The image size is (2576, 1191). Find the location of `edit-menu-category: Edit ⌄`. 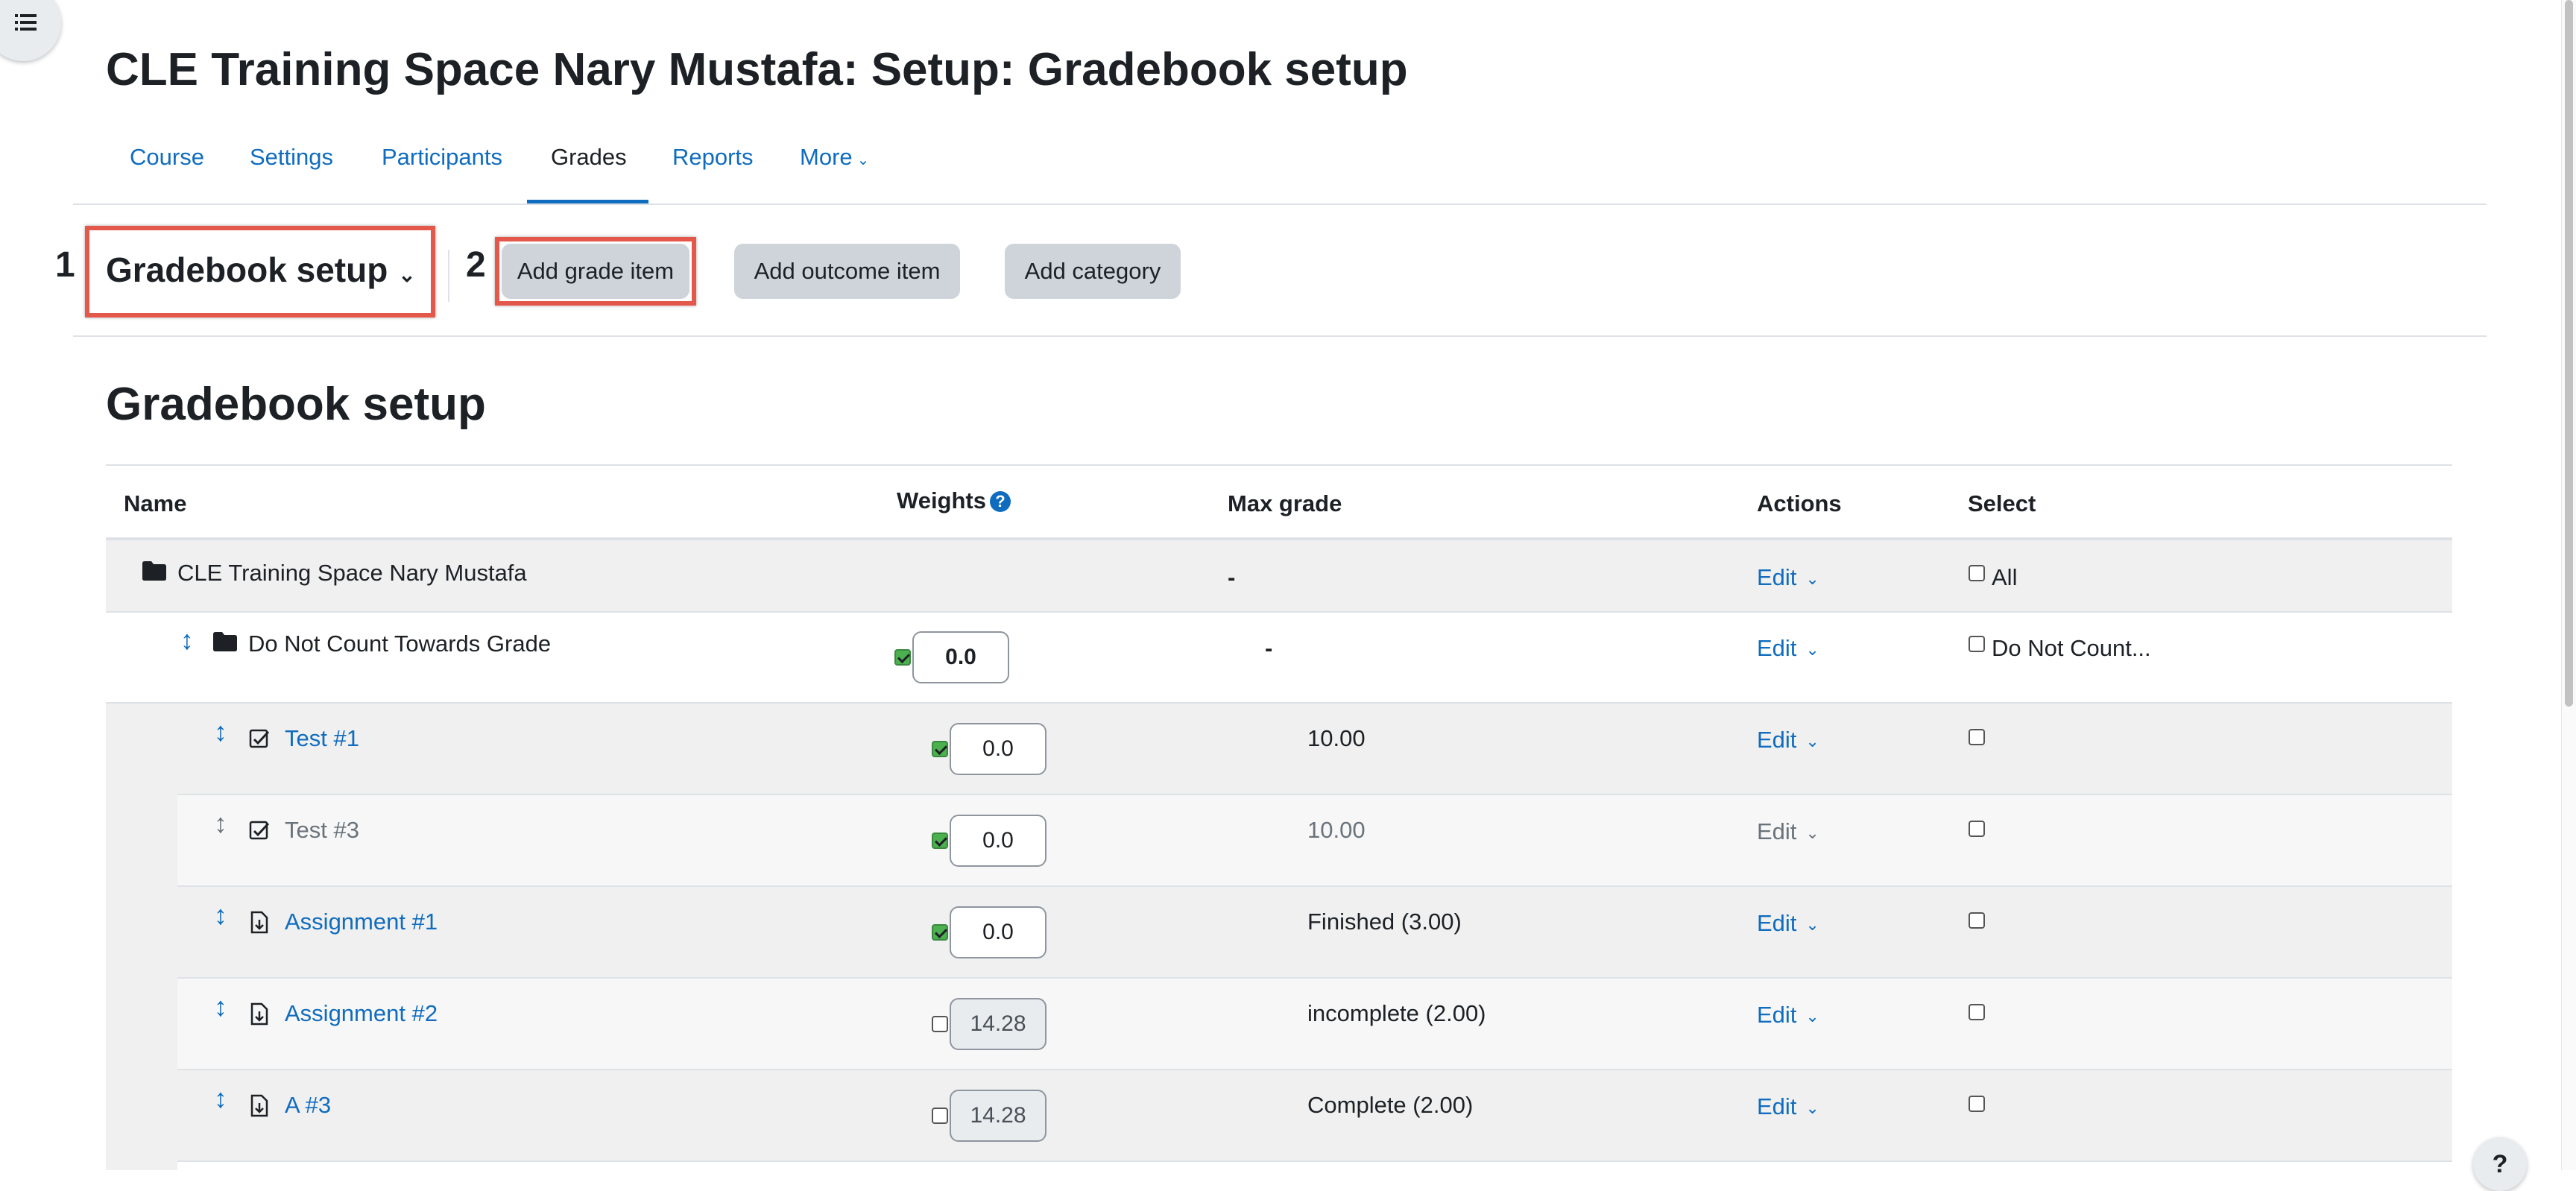

edit-menu-category: Edit ⌄ is located at coordinates (1788, 648).